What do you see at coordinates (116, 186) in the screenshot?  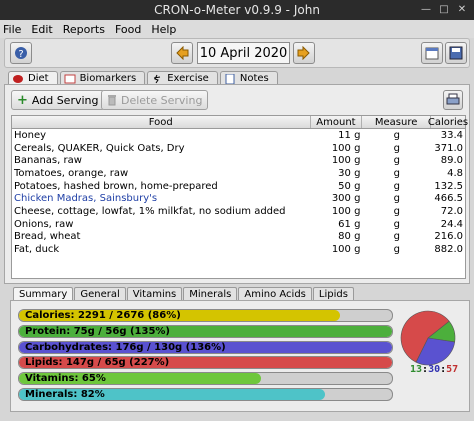 I see `food-cell: Potatoes, hashed brown, home-prepared` at bounding box center [116, 186].